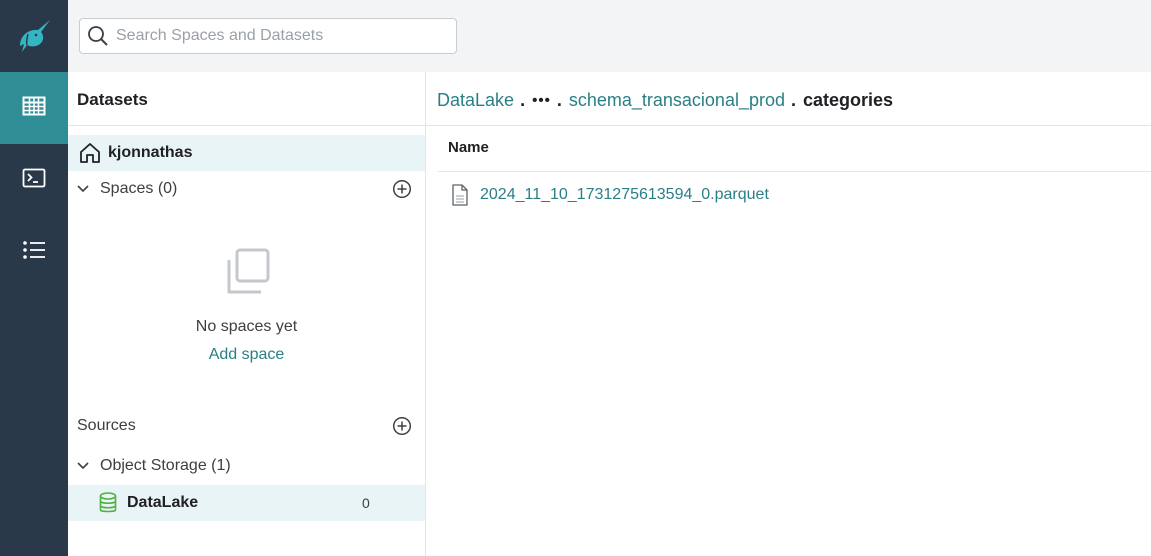  Describe the element at coordinates (163, 502) in the screenshot. I see `source-item-label: DataLake` at that location.